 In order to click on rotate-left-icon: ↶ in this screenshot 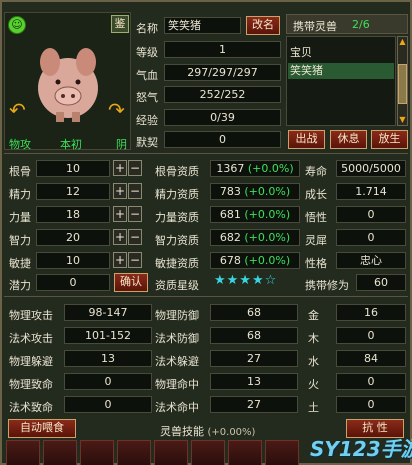, I will do `click(17, 110)`.